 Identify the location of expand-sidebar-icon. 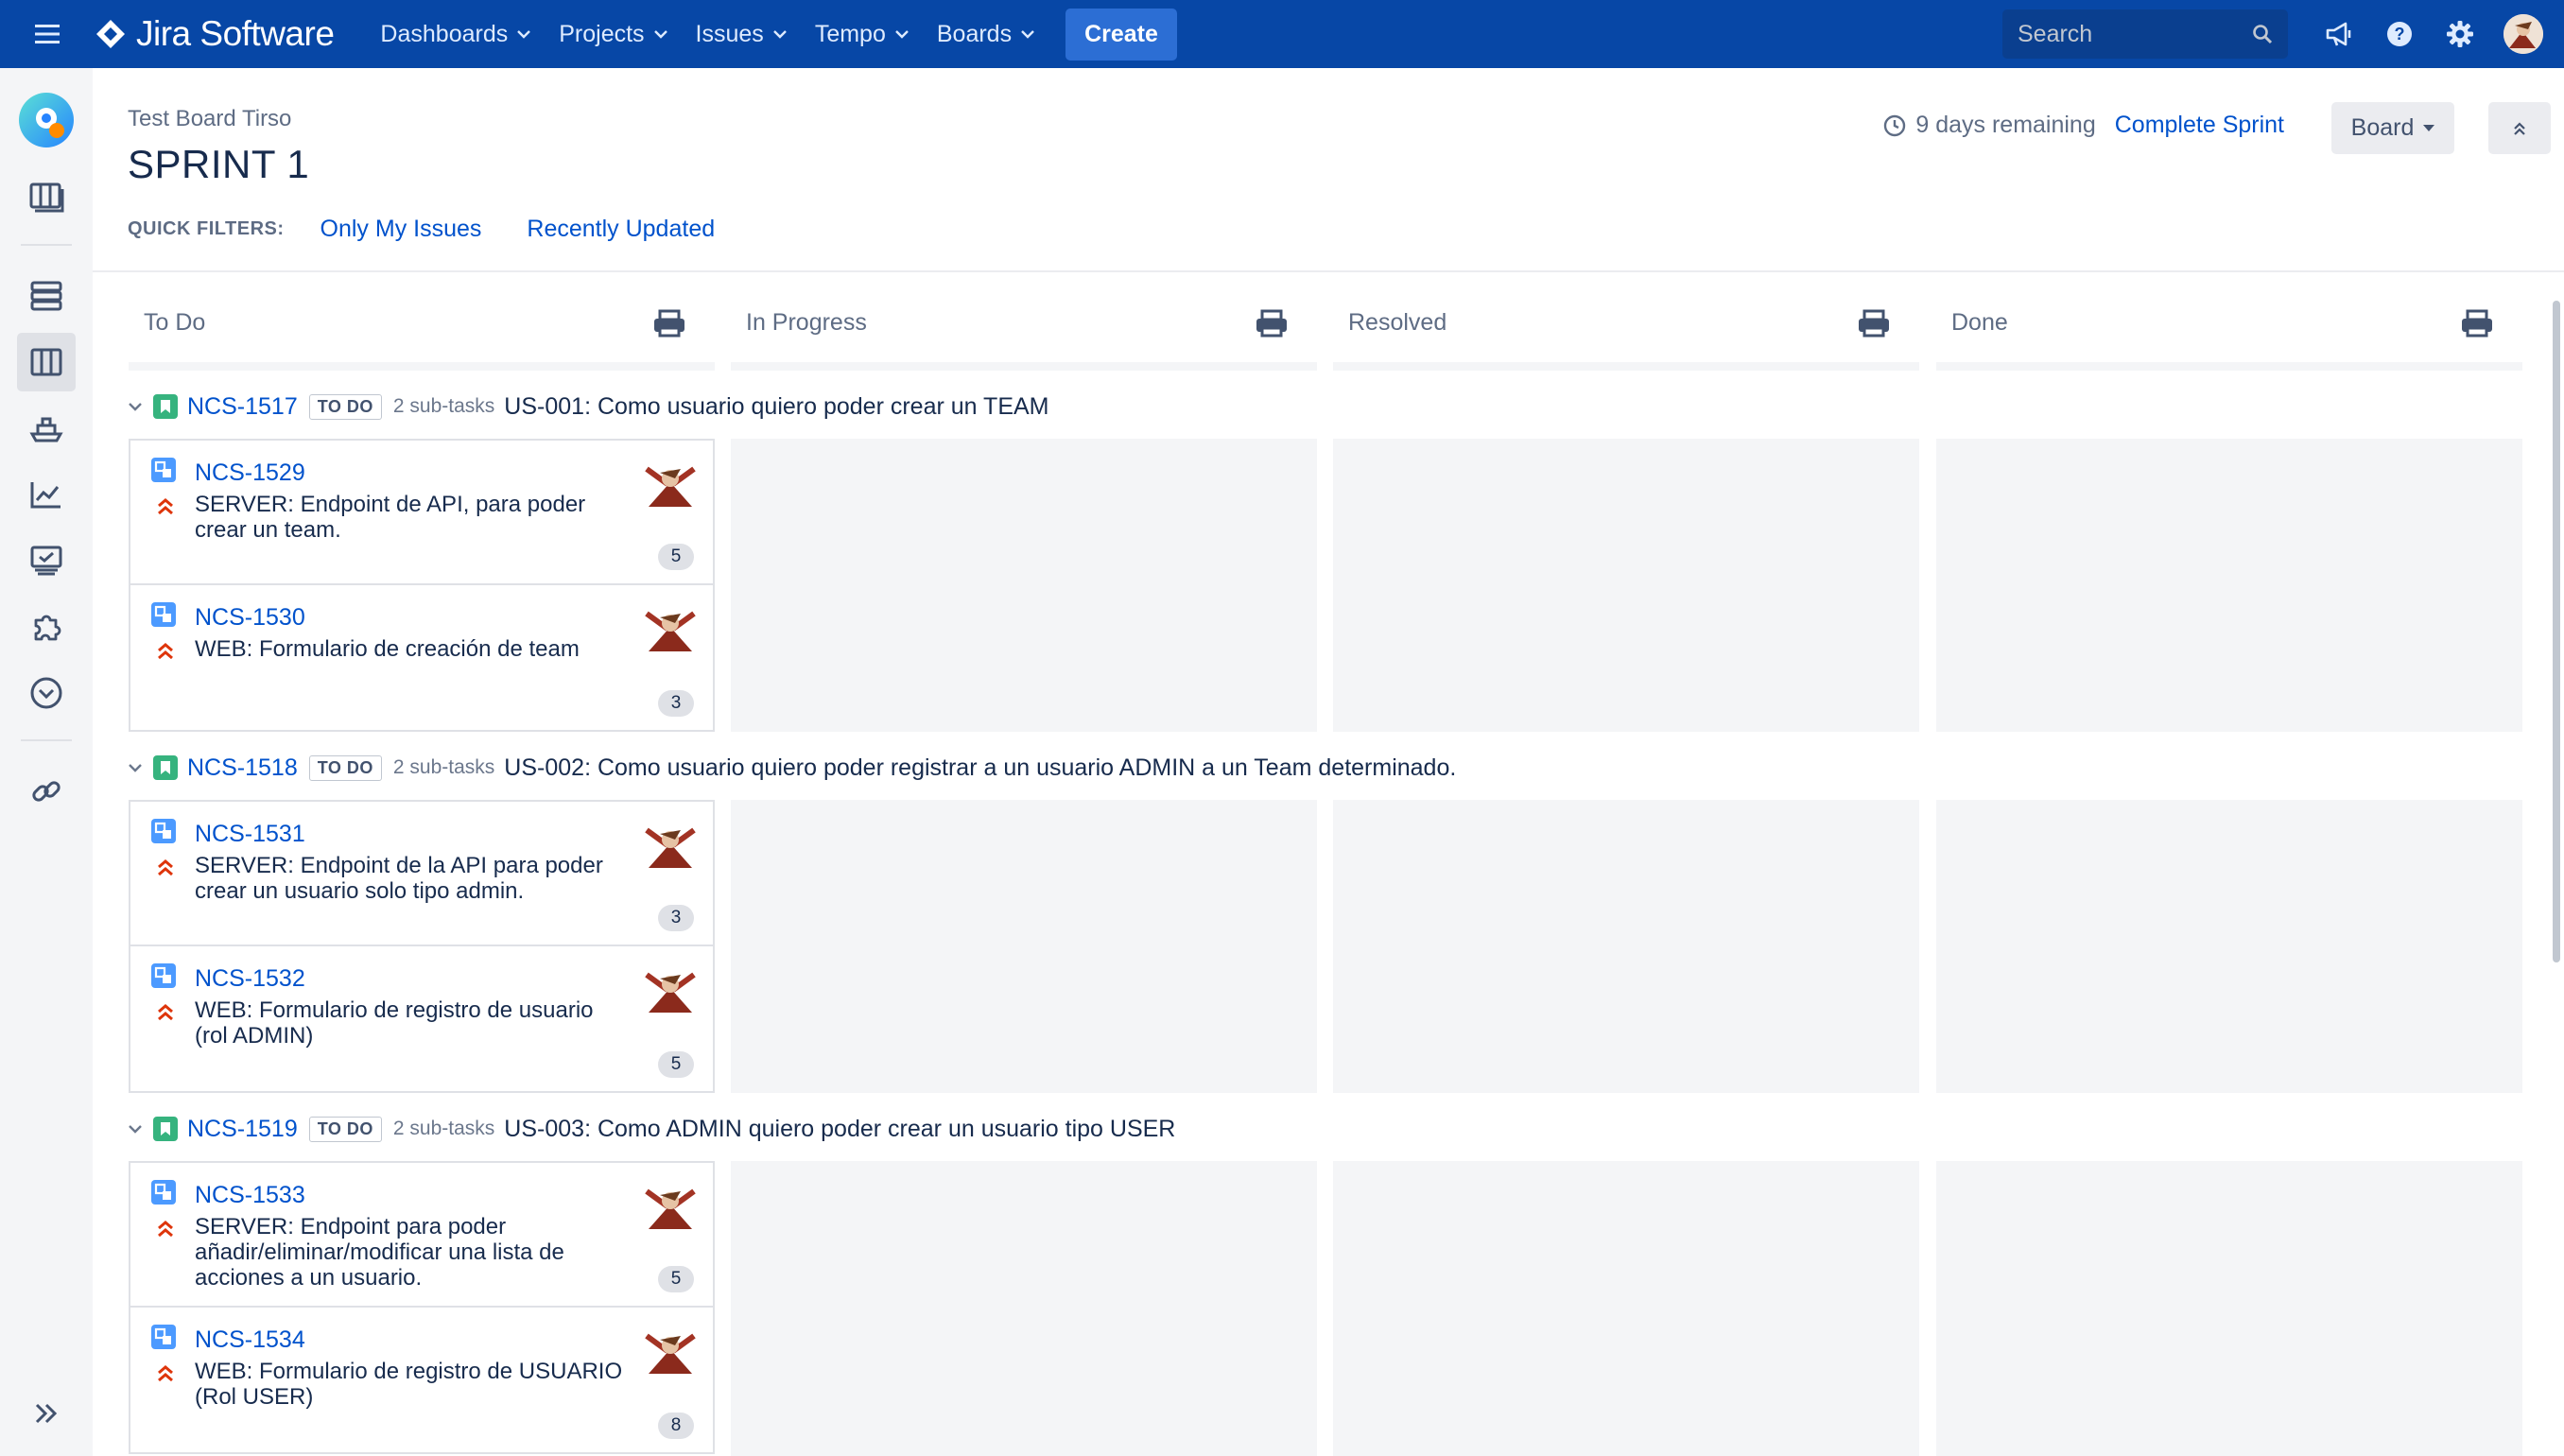
(46, 1413).